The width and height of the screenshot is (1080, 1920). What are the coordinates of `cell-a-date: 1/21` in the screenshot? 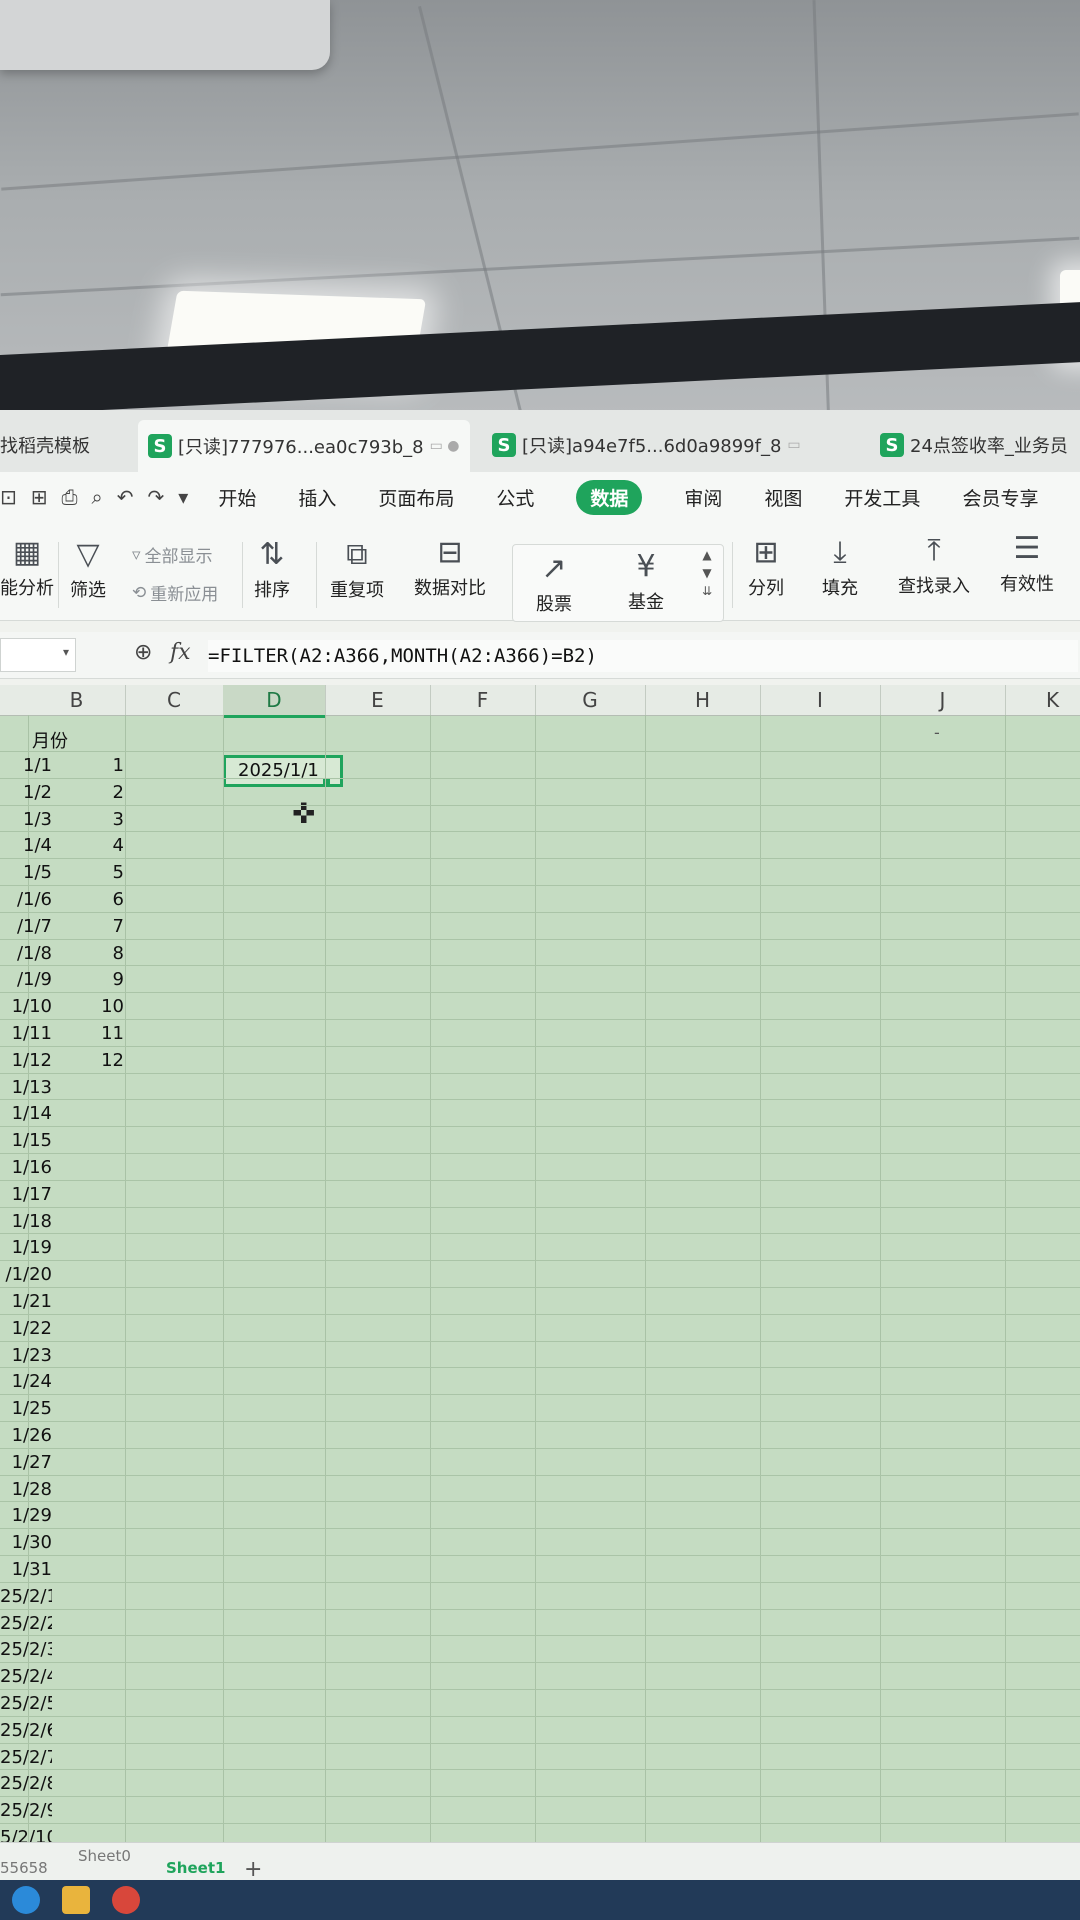 It's located at (26, 1301).